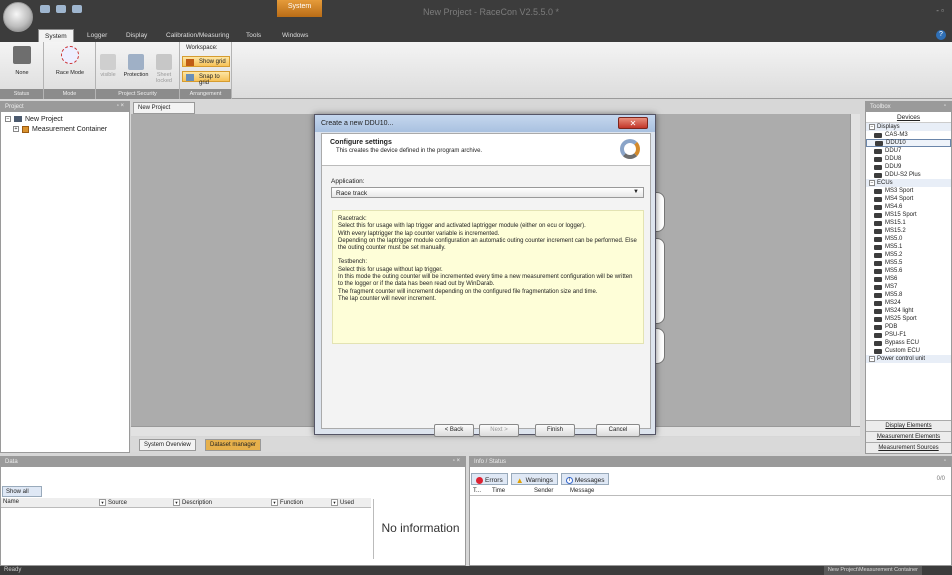  What do you see at coordinates (192, 502) in the screenshot?
I see `column-description: ▼ Description` at bounding box center [192, 502].